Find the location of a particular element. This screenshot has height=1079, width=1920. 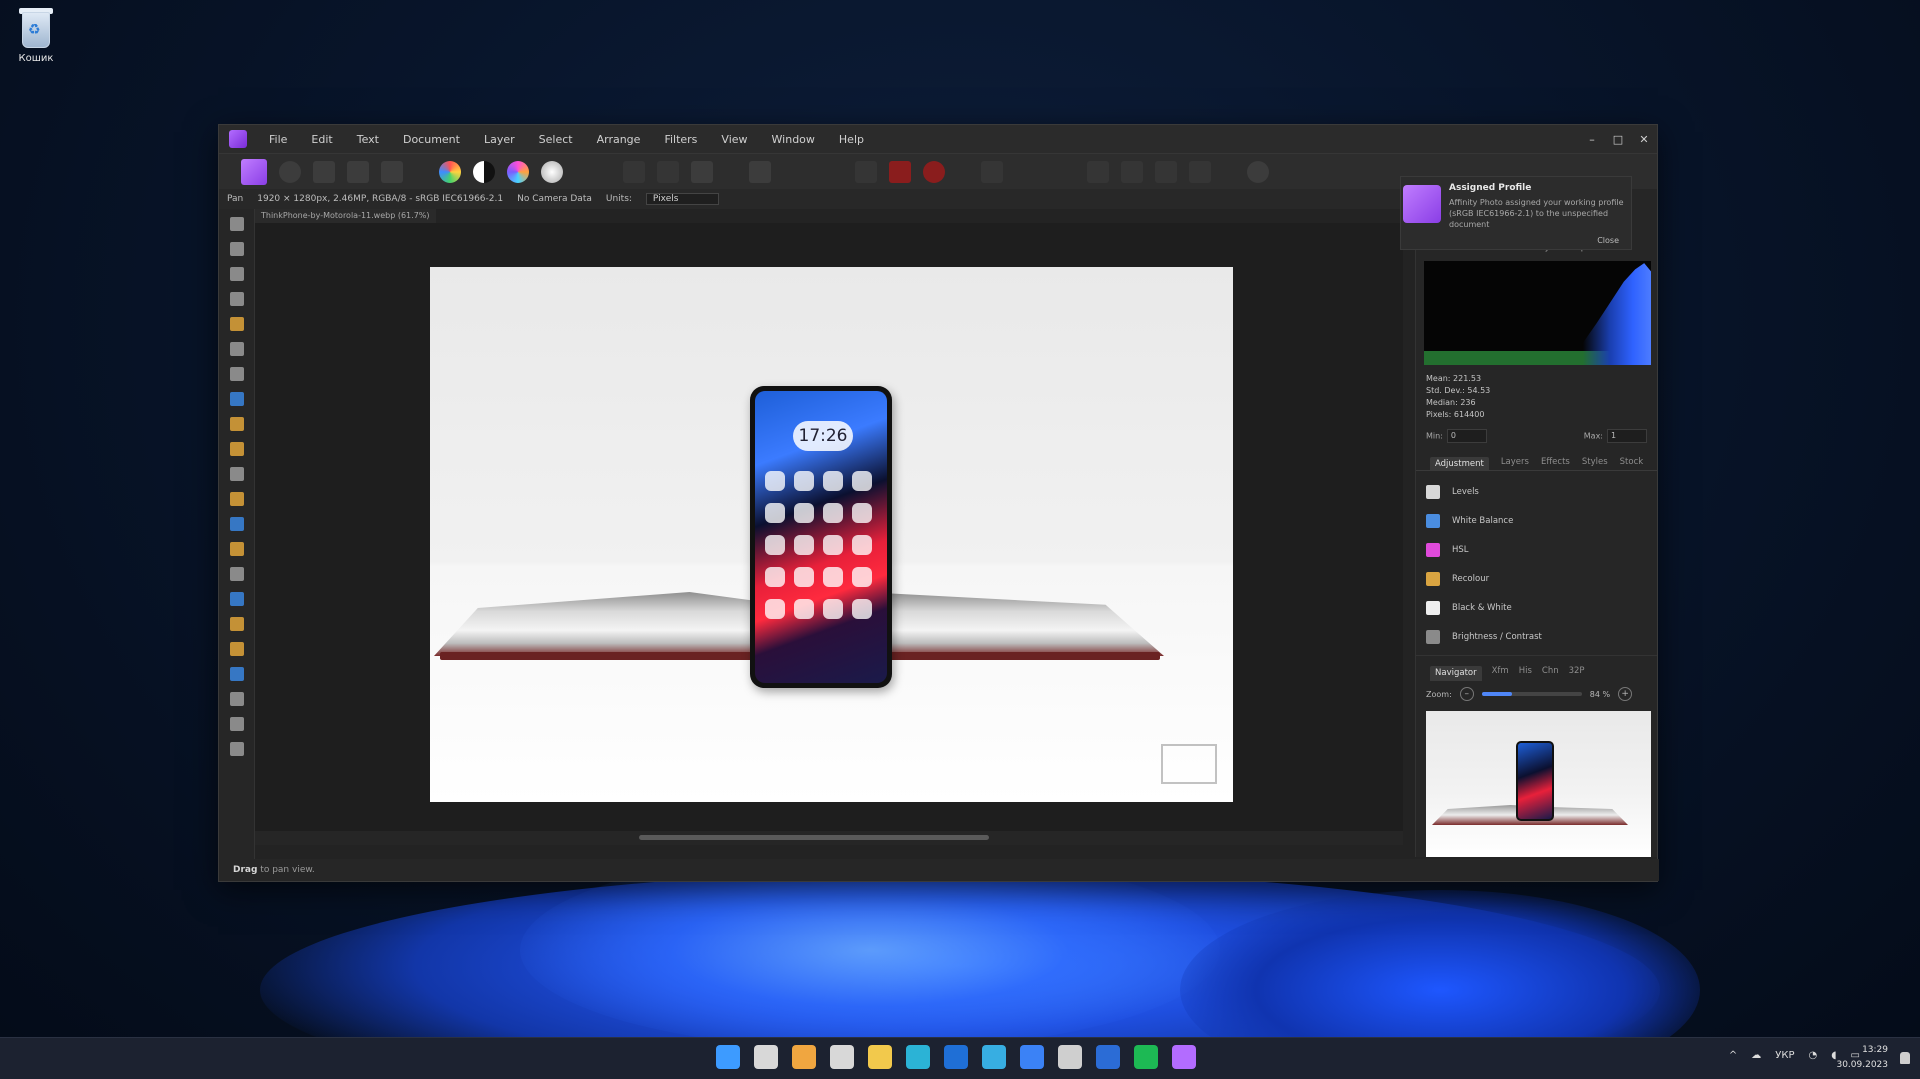

clone-brush-tool-icon is located at coordinates (236, 549).